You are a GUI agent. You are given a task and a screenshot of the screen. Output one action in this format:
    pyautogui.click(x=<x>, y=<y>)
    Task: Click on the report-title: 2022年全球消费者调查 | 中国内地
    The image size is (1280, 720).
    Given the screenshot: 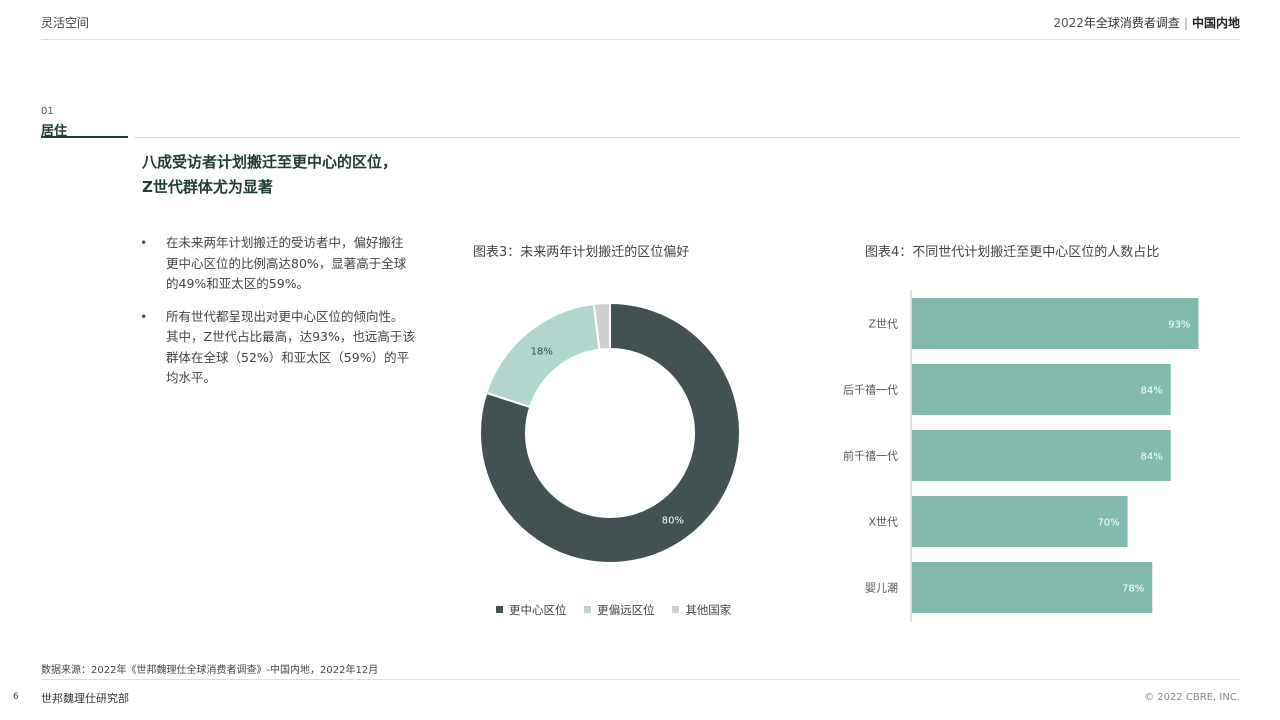 What is the action you would take?
    pyautogui.click(x=1146, y=22)
    